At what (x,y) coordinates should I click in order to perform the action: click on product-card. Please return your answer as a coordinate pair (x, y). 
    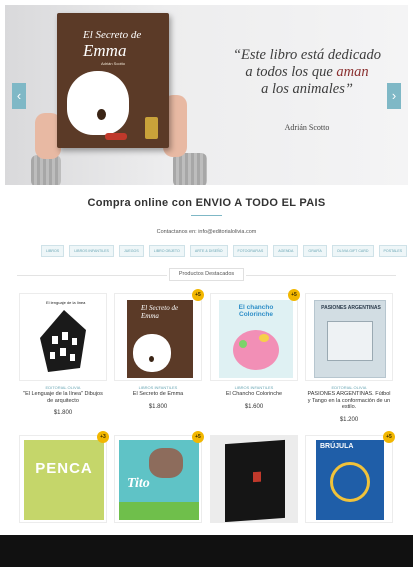
    Looking at the image, I should click on (254, 485).